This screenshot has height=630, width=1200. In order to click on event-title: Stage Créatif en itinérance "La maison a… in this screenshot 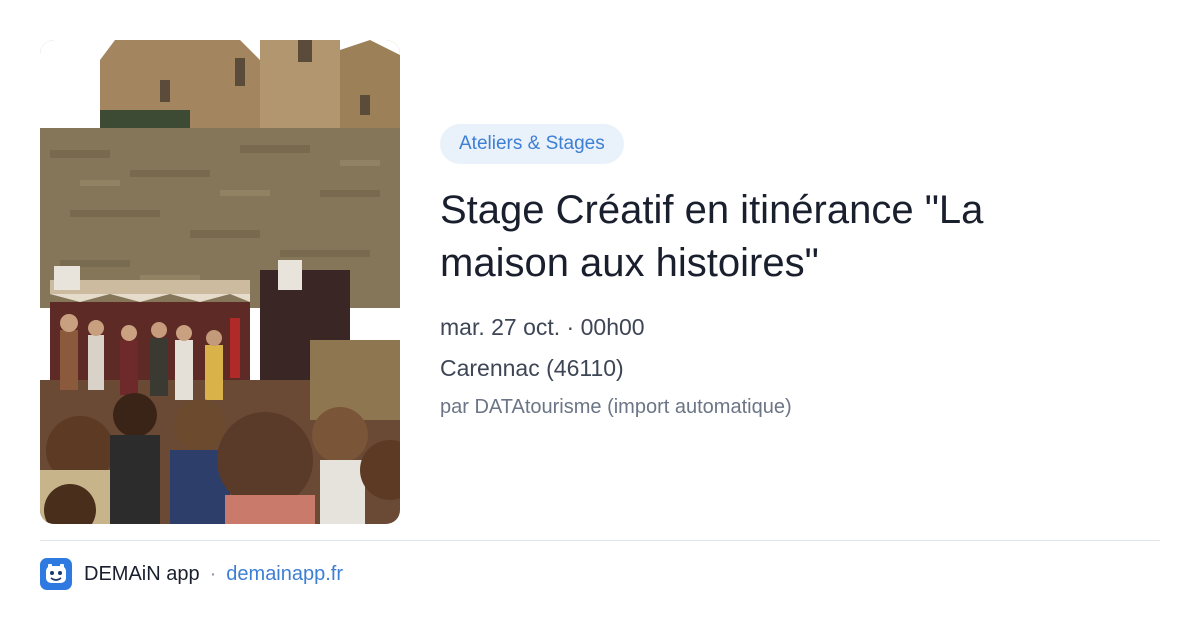, I will do `click(770, 237)`.